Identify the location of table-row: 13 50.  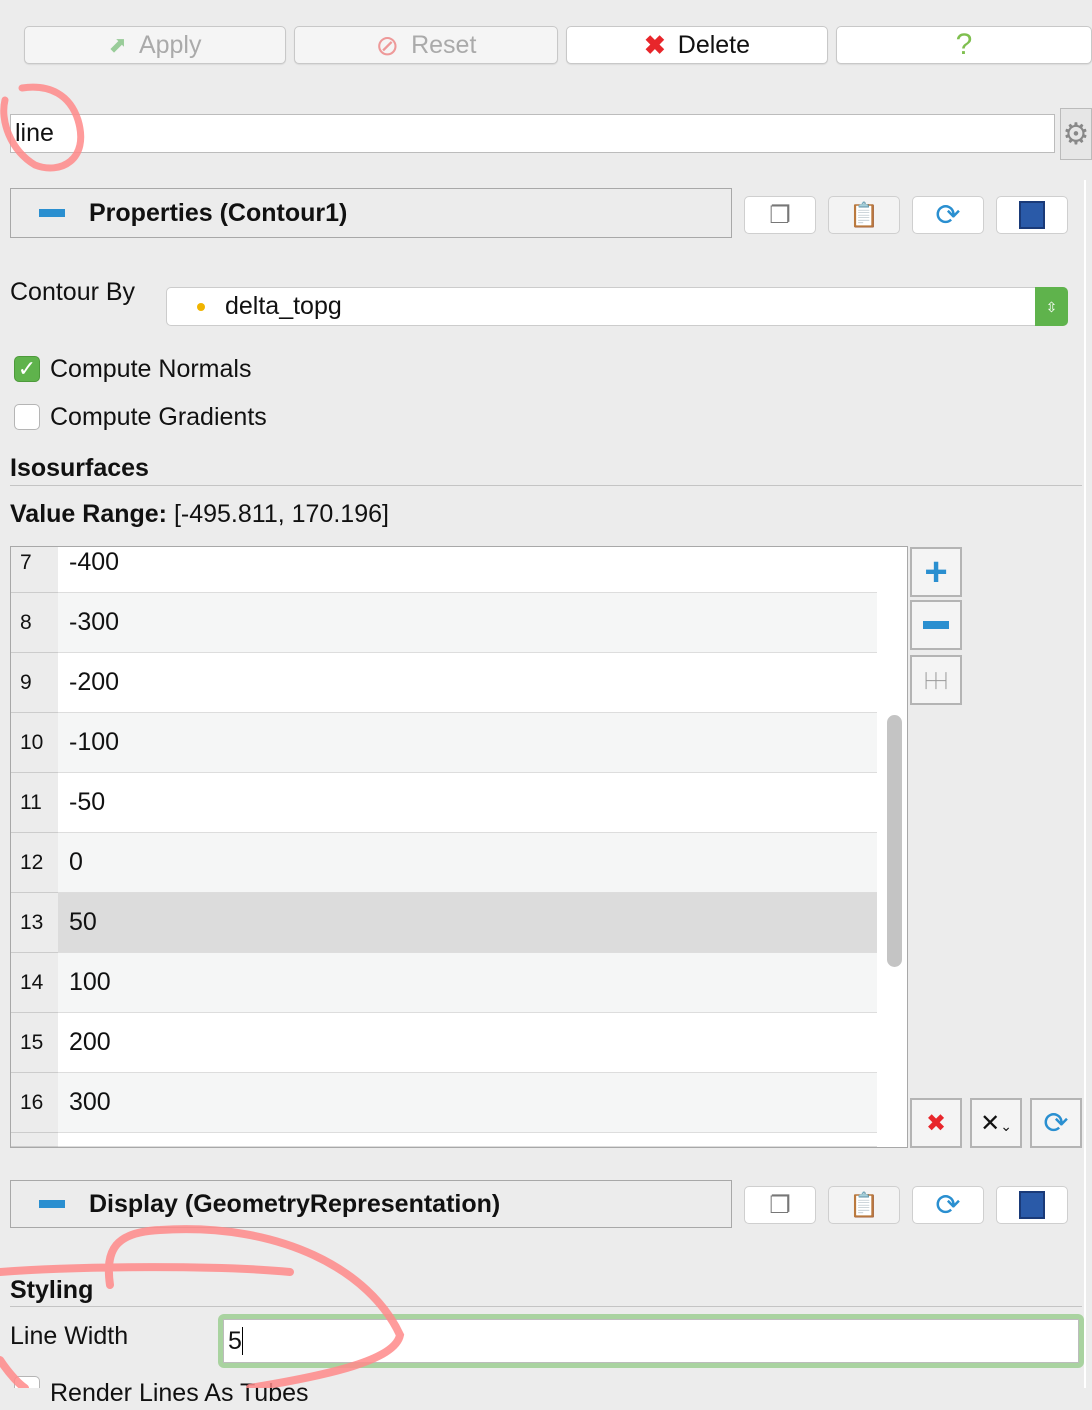
(444, 923).